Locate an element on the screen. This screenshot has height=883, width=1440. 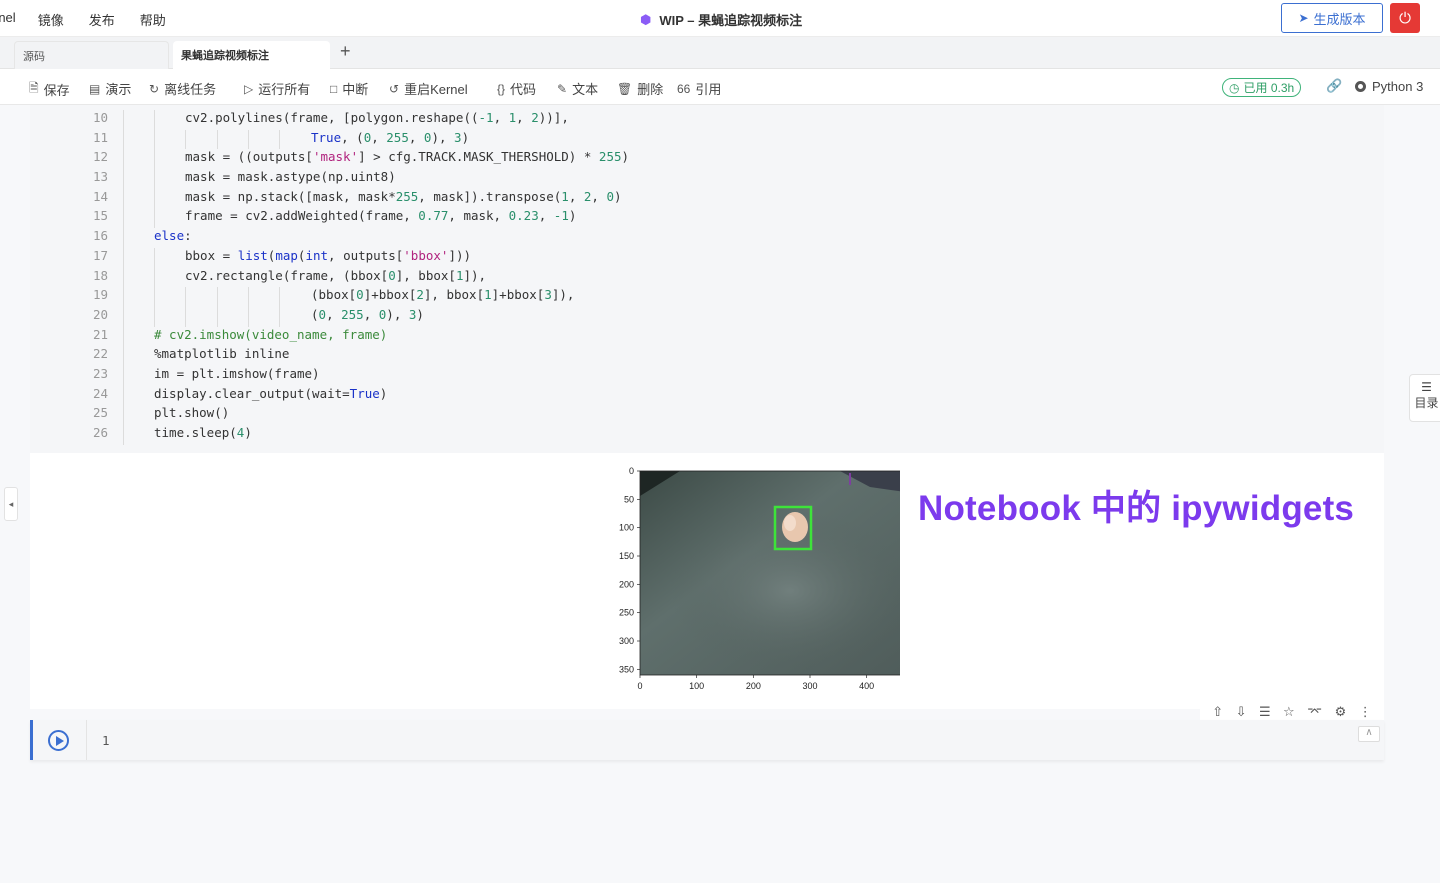
restart-kernel-button: ↺ 重启Kernel is located at coordinates (428, 88).